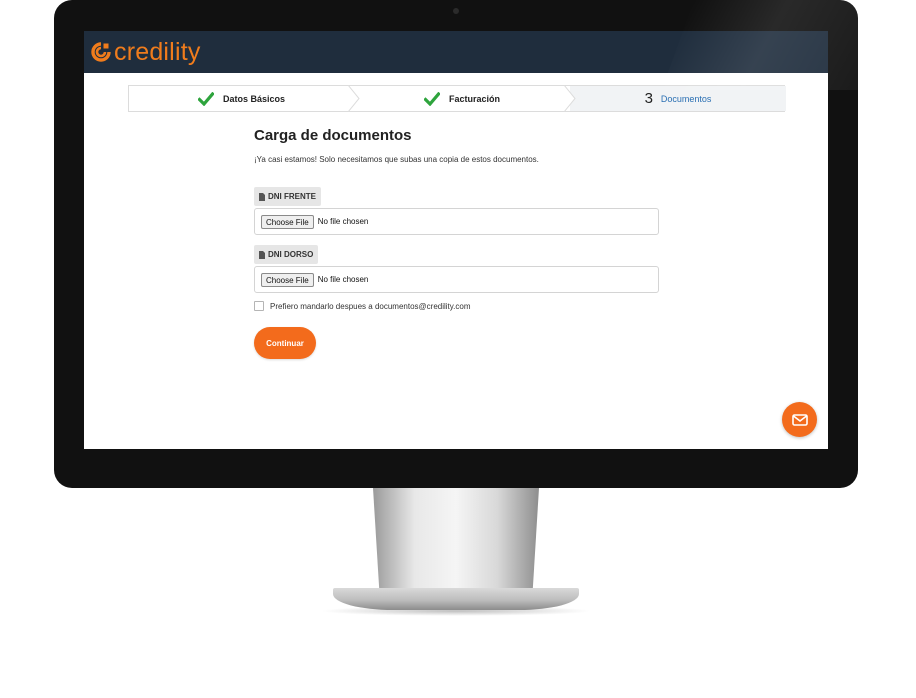 The height and width of the screenshot is (698, 916). Describe the element at coordinates (254, 98) in the screenshot. I see `step-label: Datos Básicos` at that location.